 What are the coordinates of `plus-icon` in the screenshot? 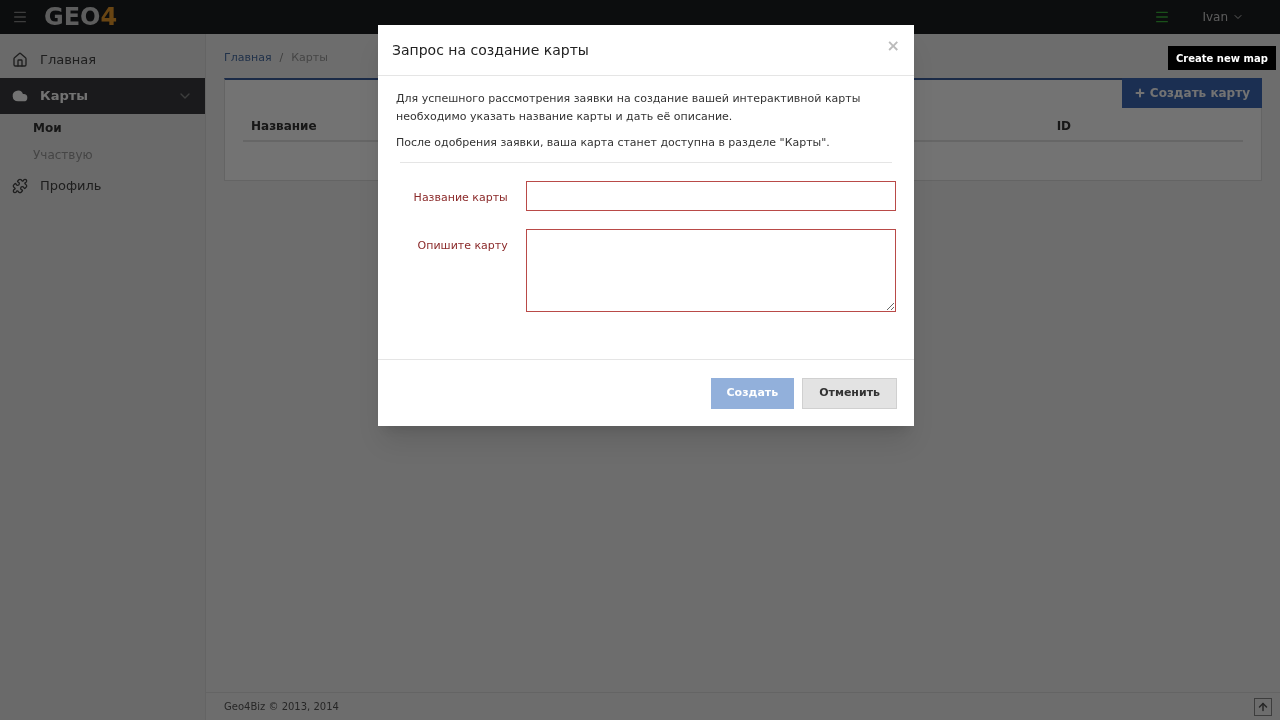 It's located at (1139, 93).